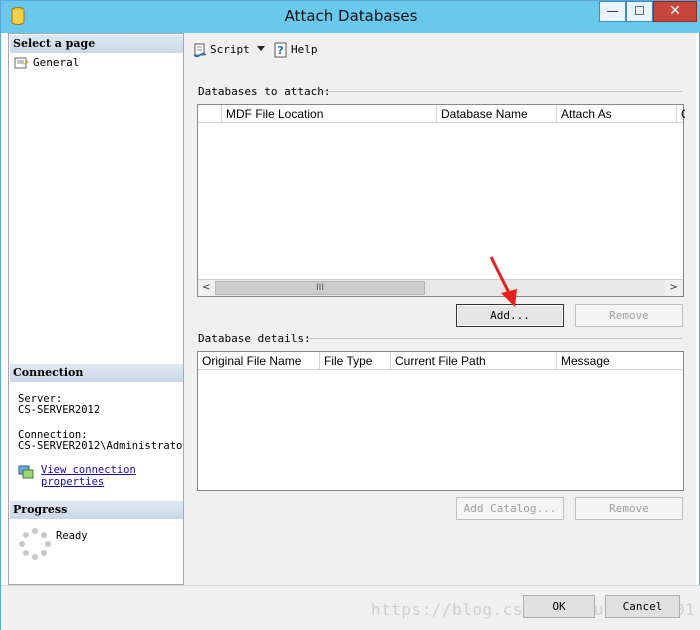 The image size is (700, 630). What do you see at coordinates (440, 49) in the screenshot?
I see `toolbar: Script ? Help` at bounding box center [440, 49].